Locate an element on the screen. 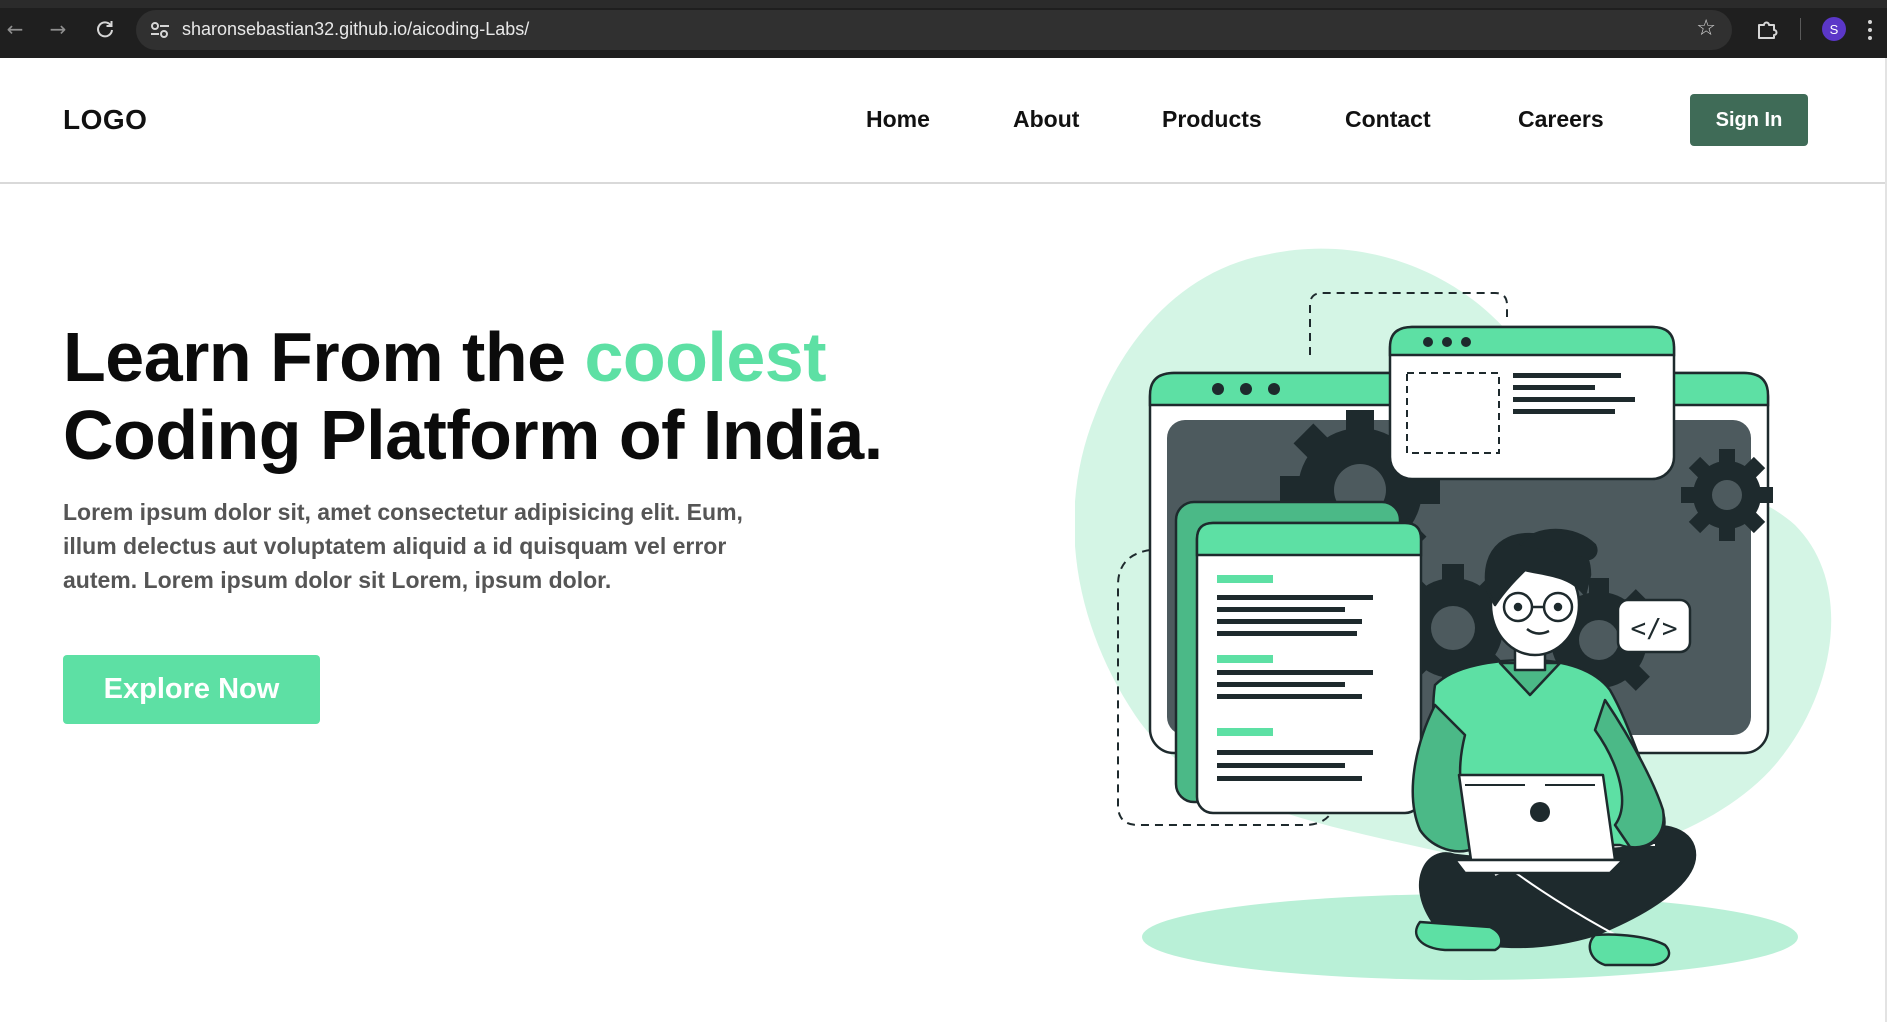  nav-about: About is located at coordinates (1046, 119).